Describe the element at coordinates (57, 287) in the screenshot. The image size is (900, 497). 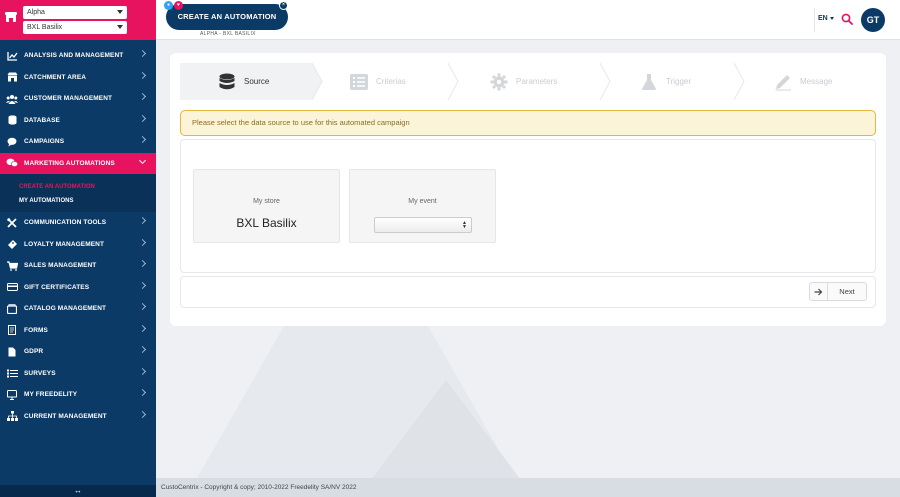
I see `sidebar-item-label: GIFT CERTIFICATES` at that location.